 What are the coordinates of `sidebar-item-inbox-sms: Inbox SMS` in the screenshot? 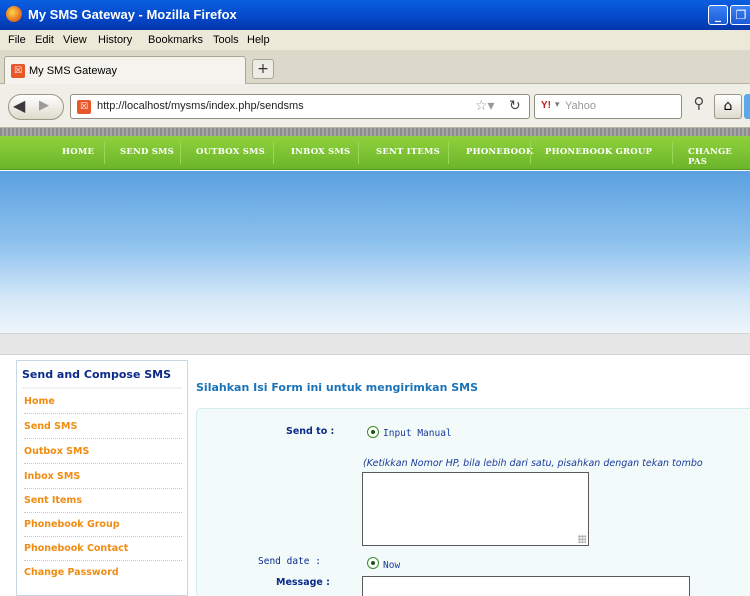 It's located at (103, 477).